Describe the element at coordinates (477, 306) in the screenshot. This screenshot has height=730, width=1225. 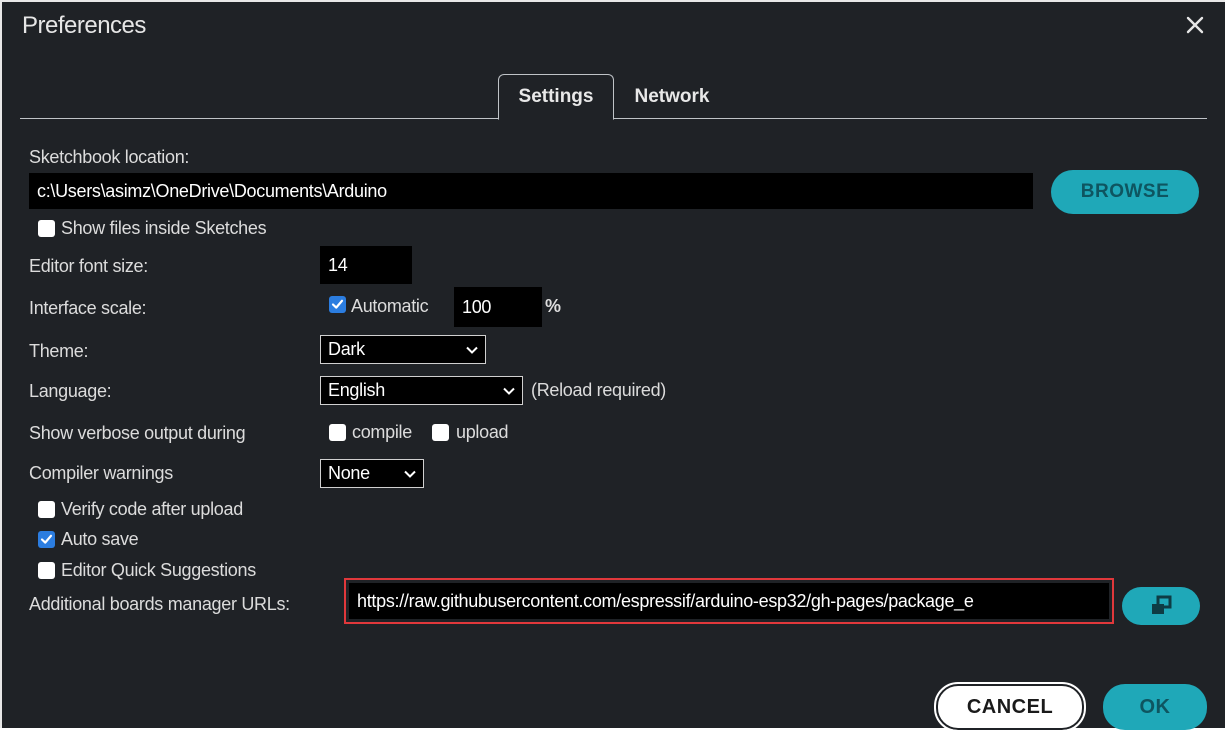
I see `interface-scale-value: 100` at that location.